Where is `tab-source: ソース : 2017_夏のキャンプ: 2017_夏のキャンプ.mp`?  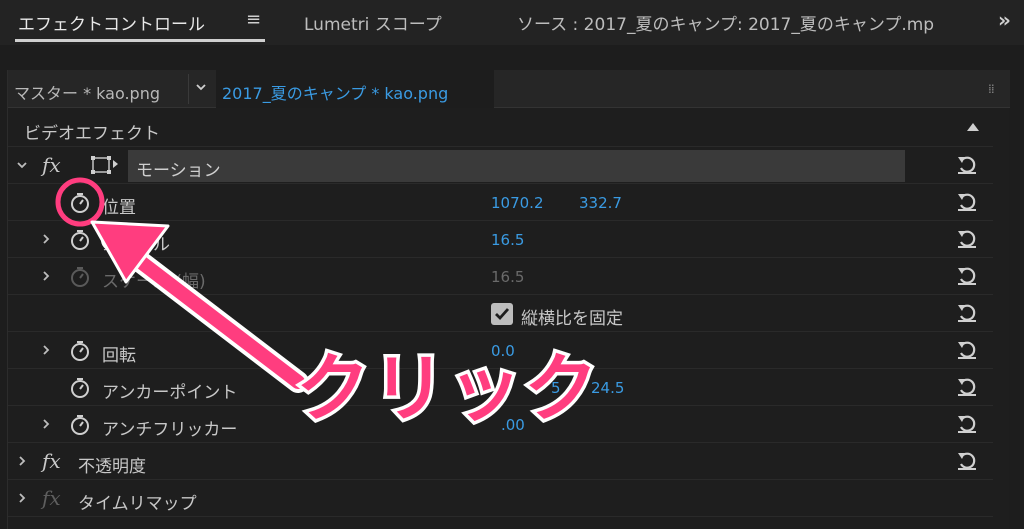
tab-source: ソース : 2017_夏のキャンプ: 2017_夏のキャンプ.mp is located at coordinates (736, 22).